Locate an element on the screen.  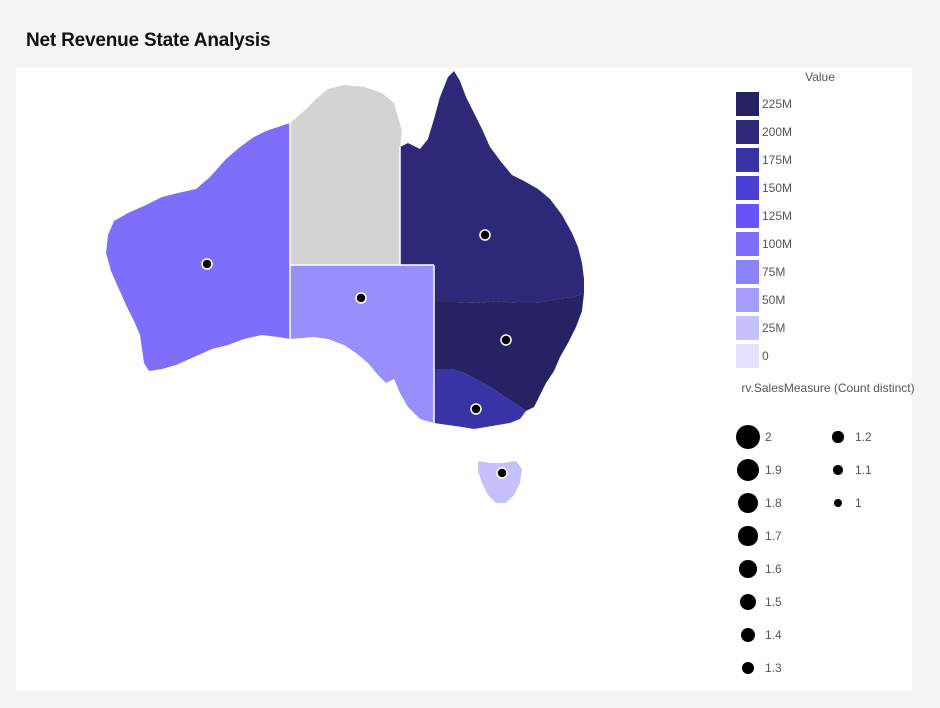
color-legend-title: Value is located at coordinates (820, 77).